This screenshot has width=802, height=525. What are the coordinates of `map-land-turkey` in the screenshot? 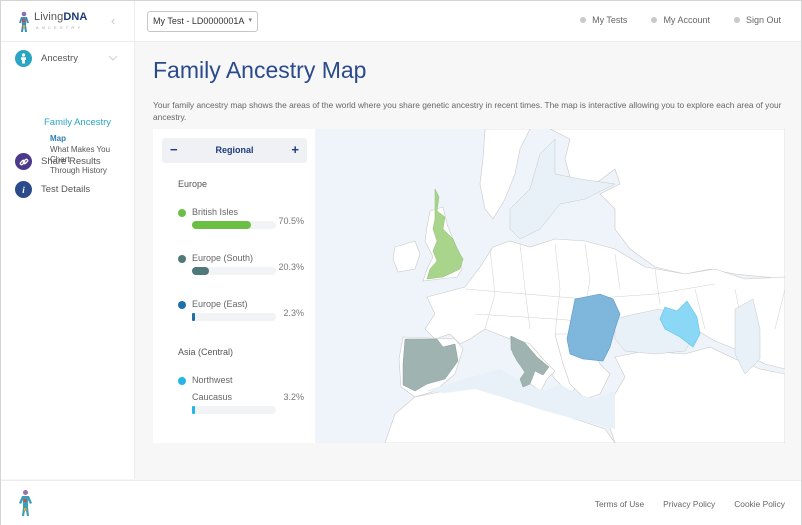 It's located at (694, 394).